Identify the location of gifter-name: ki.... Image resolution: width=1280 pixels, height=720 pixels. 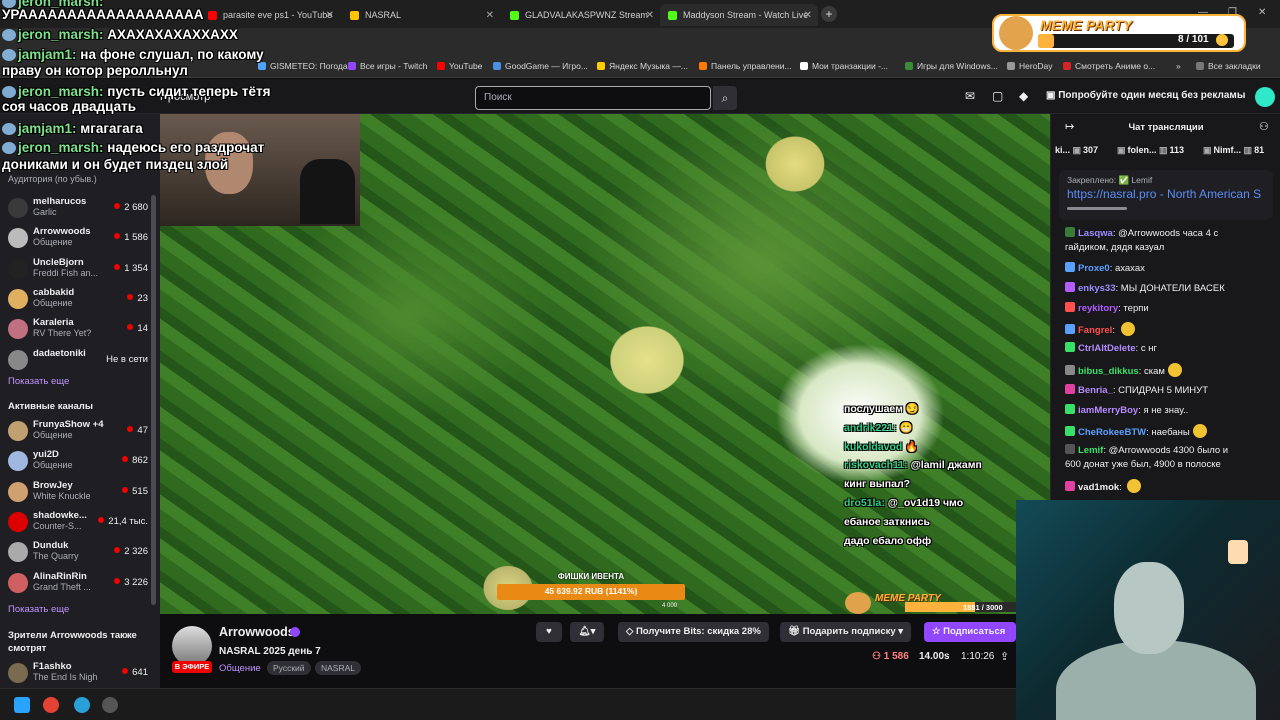
(1063, 150).